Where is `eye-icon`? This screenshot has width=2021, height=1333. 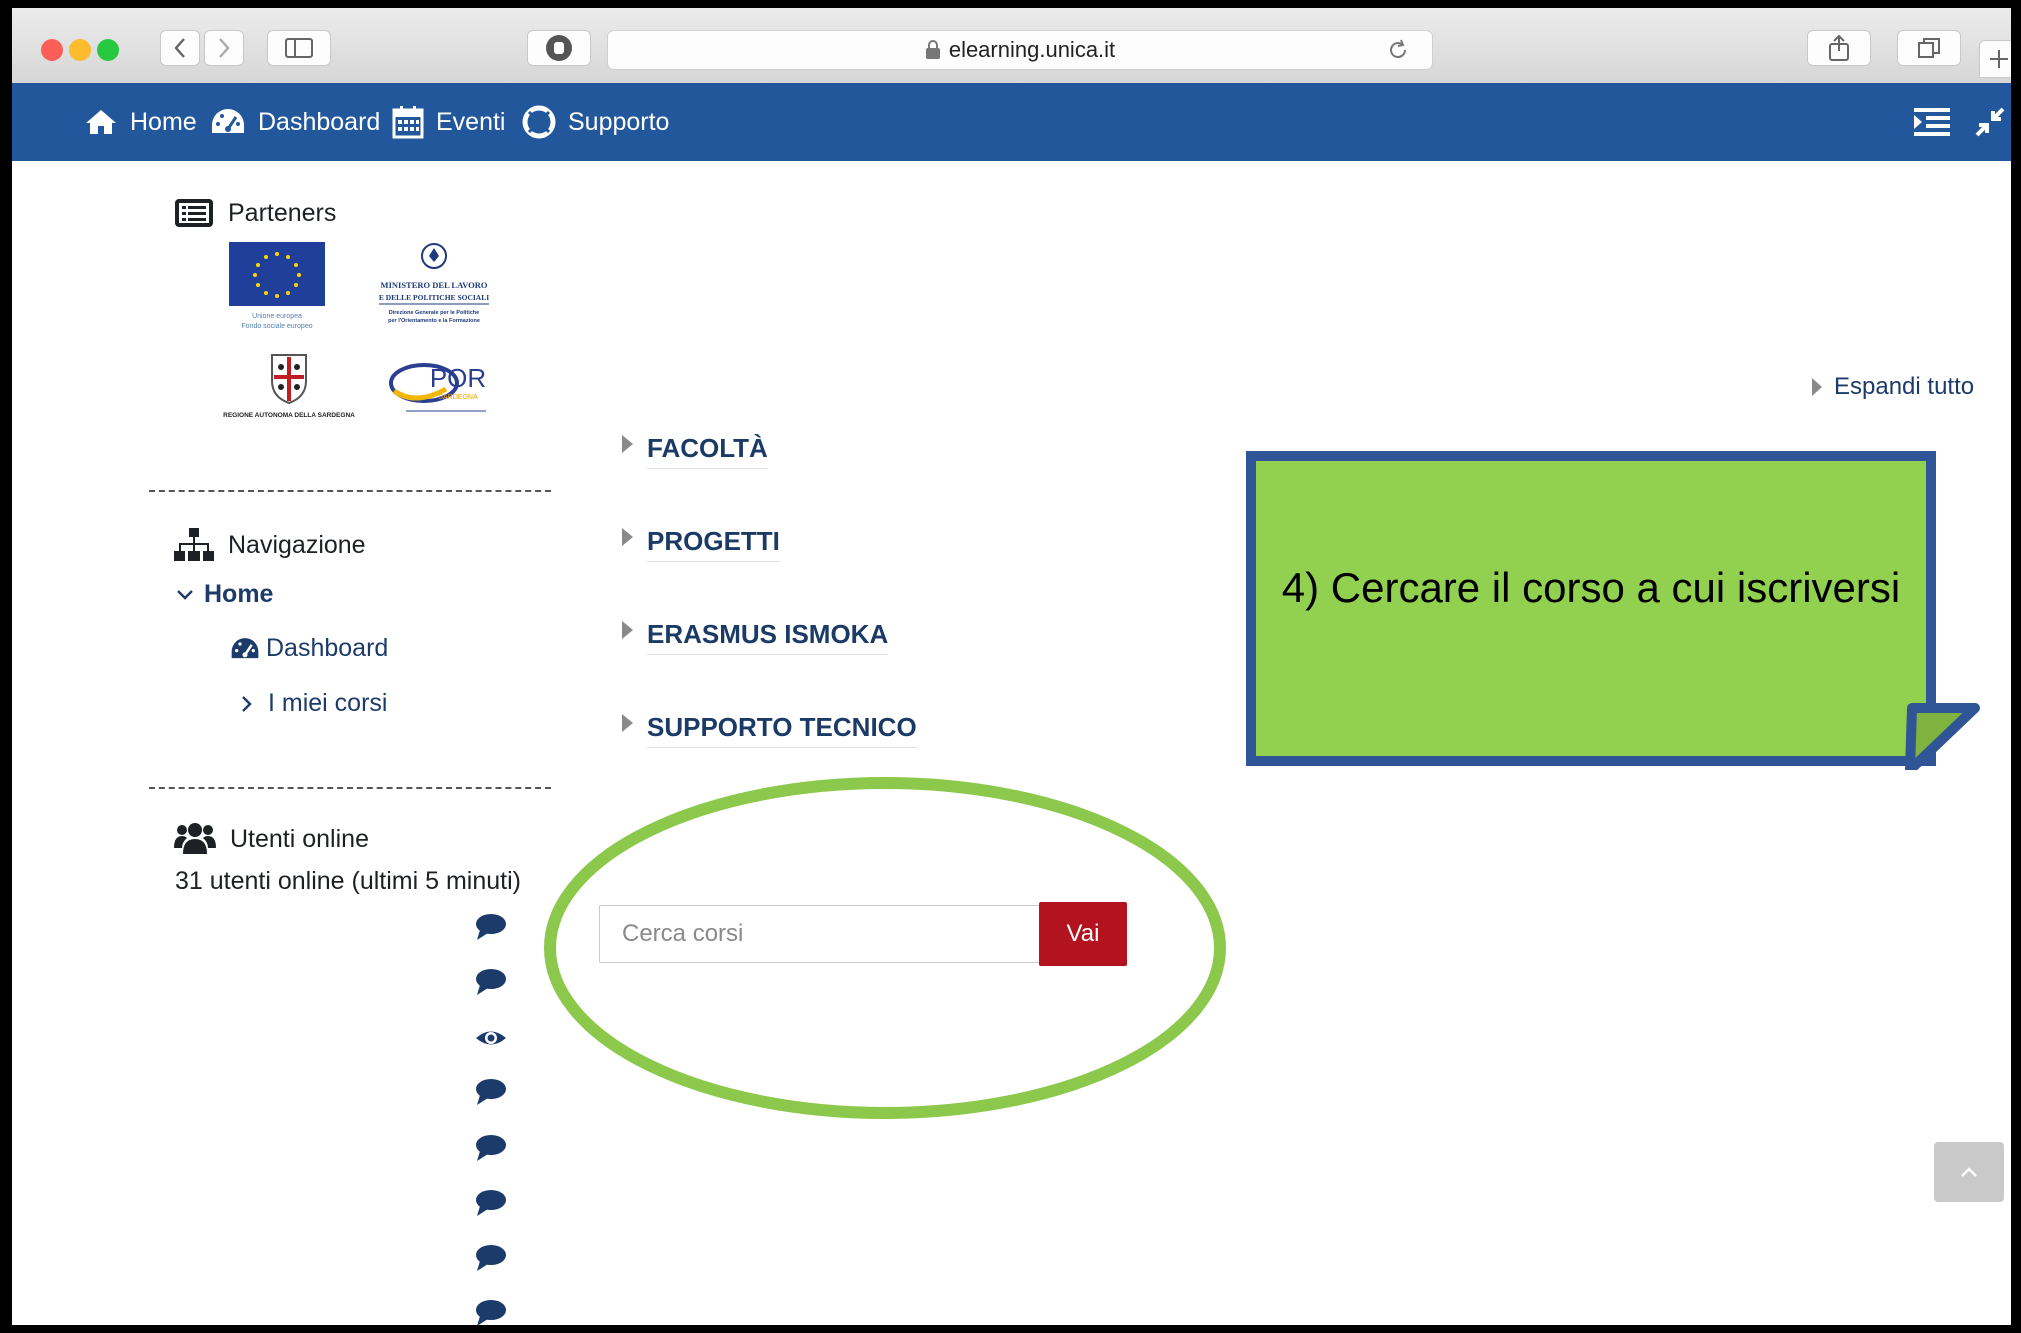
eye-icon is located at coordinates (491, 1038).